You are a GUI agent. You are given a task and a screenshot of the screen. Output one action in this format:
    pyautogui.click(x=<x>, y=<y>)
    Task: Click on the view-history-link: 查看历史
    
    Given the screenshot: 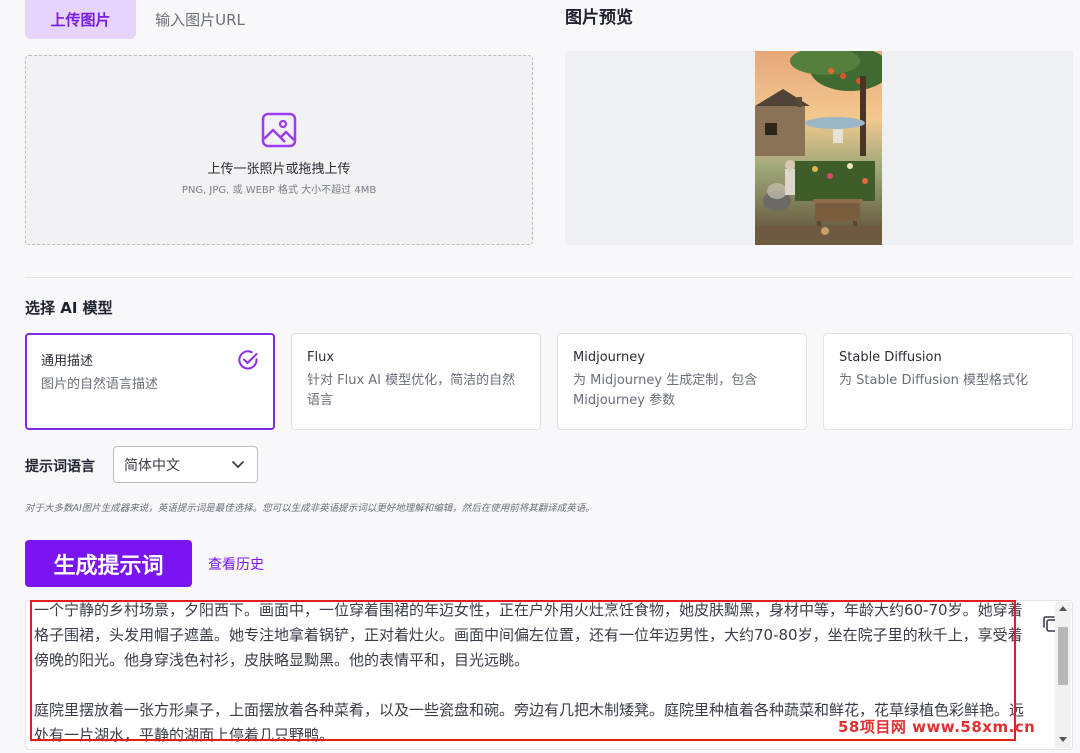 What is the action you would take?
    pyautogui.click(x=236, y=564)
    